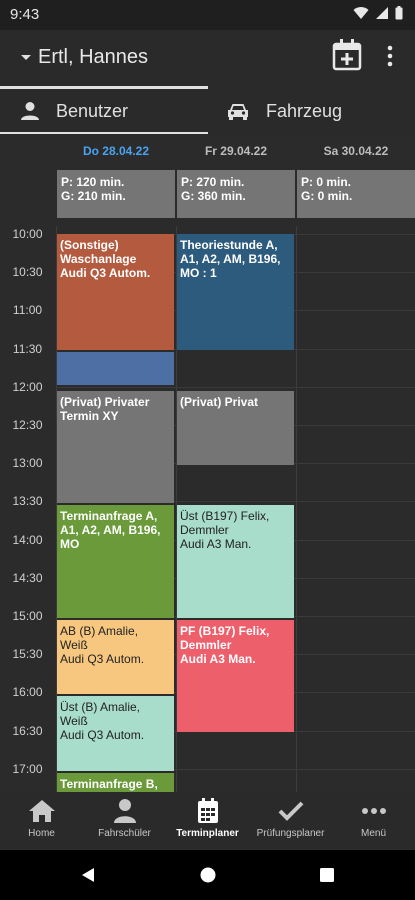 The image size is (415, 900). I want to click on nav-fahrschueler-label: Fahrschüler, so click(124, 833).